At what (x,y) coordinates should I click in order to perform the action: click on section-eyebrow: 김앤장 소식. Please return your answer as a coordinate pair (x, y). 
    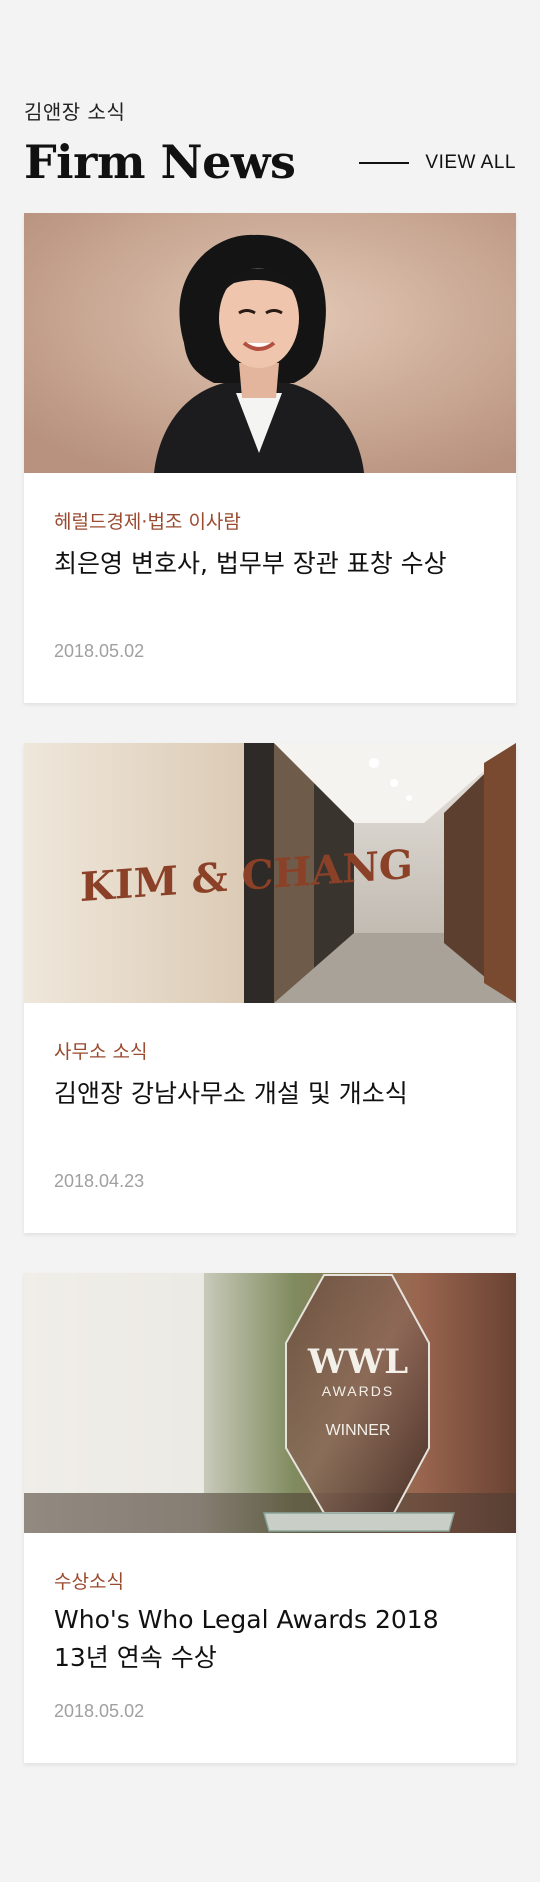
    Looking at the image, I should click on (75, 112).